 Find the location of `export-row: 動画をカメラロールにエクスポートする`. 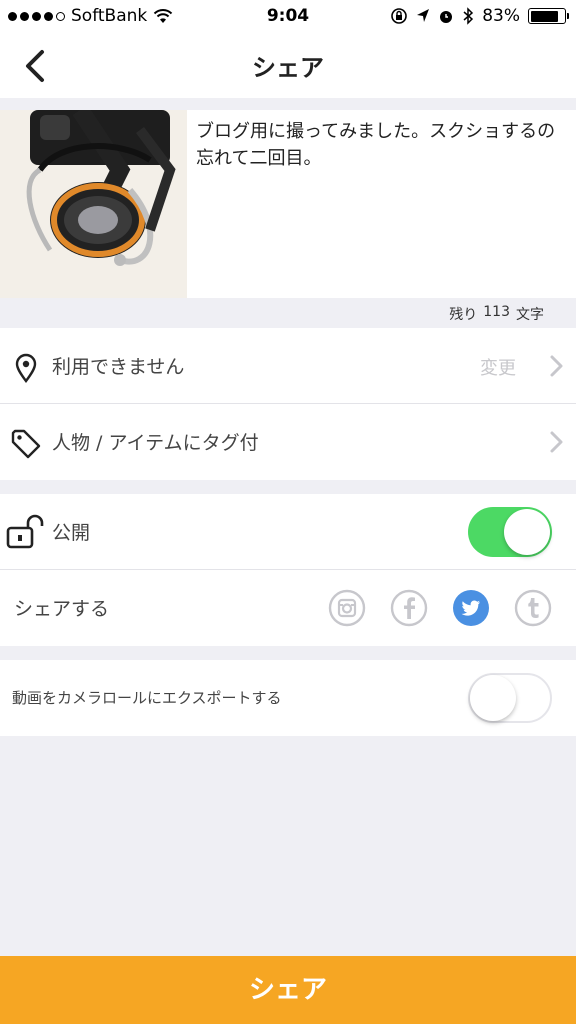

export-row: 動画をカメラロールにエクスポートする is located at coordinates (288, 698).